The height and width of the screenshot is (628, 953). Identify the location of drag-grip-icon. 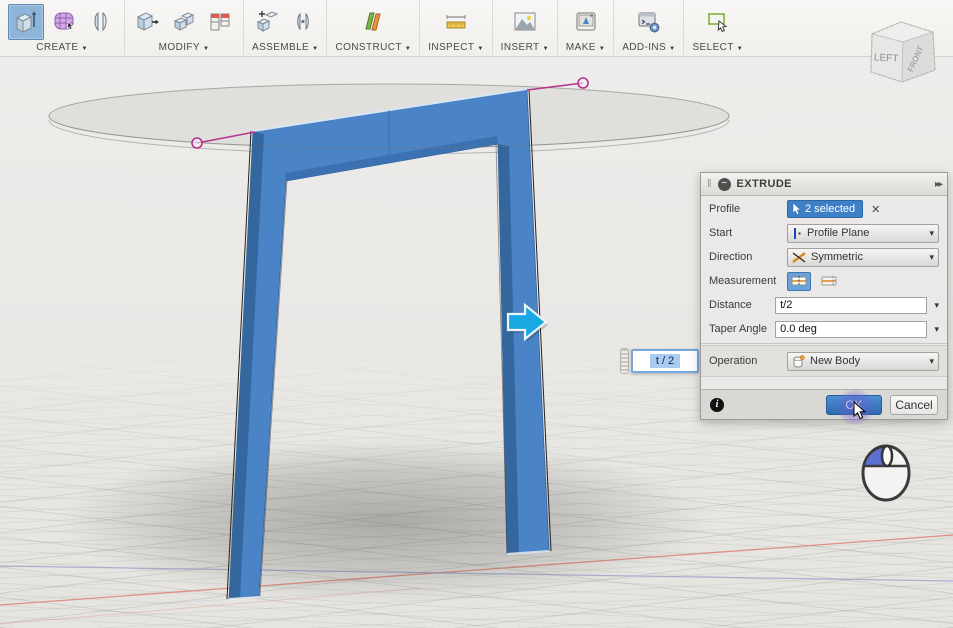
(624, 361).